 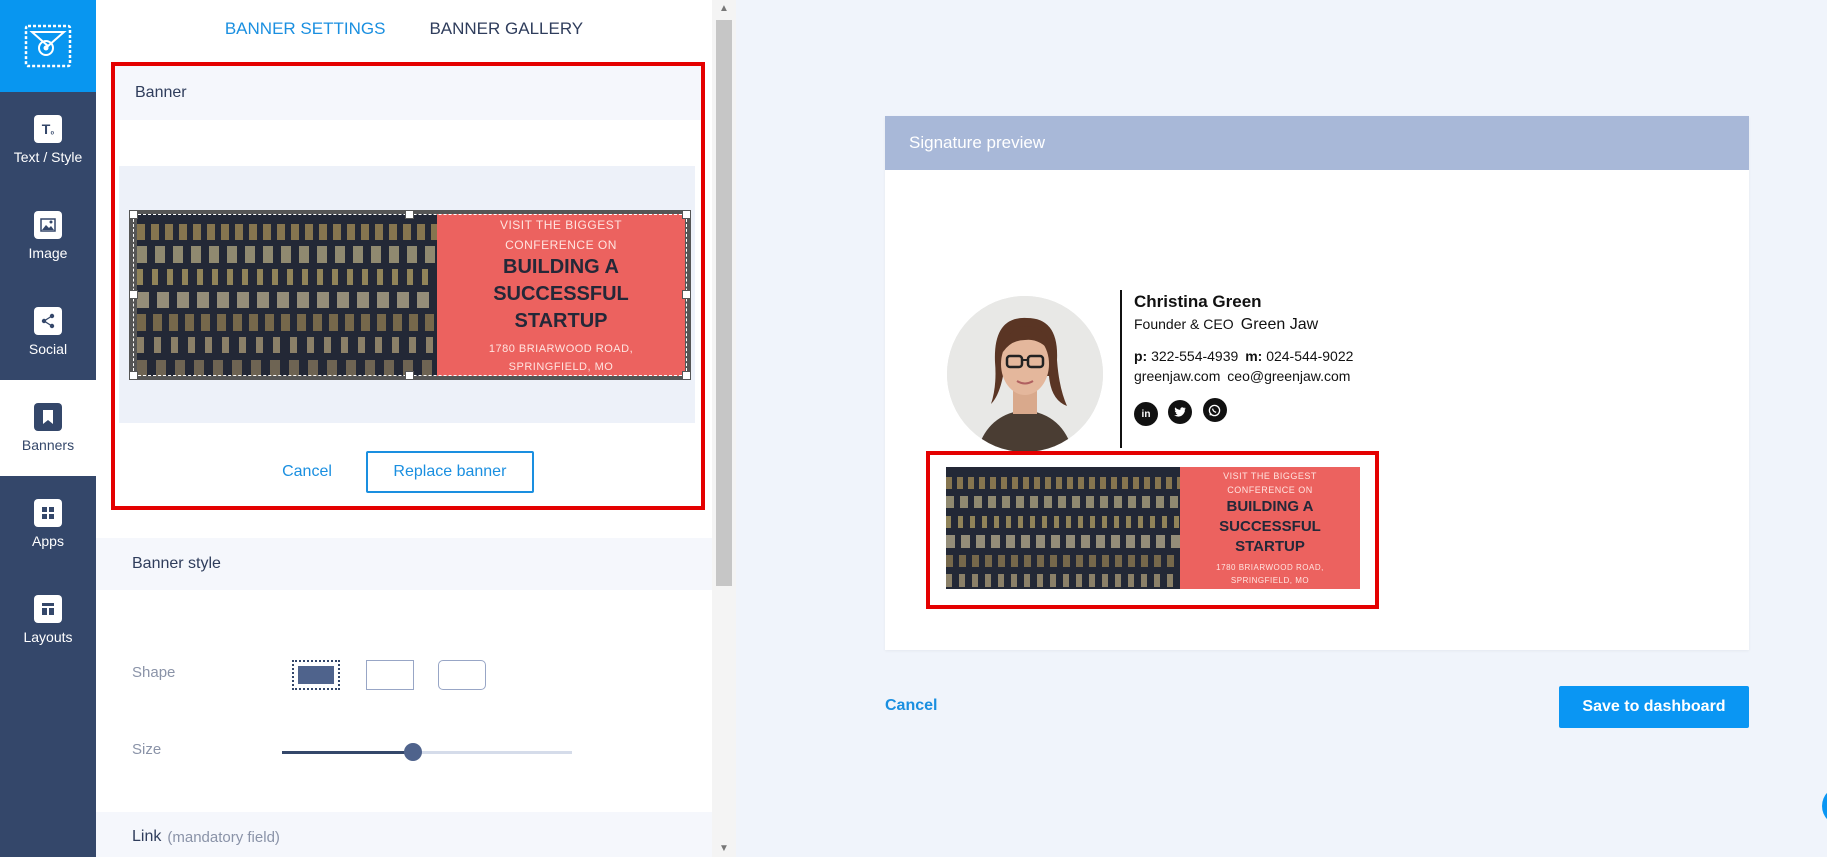 What do you see at coordinates (427, 752) in the screenshot?
I see `size-slider` at bounding box center [427, 752].